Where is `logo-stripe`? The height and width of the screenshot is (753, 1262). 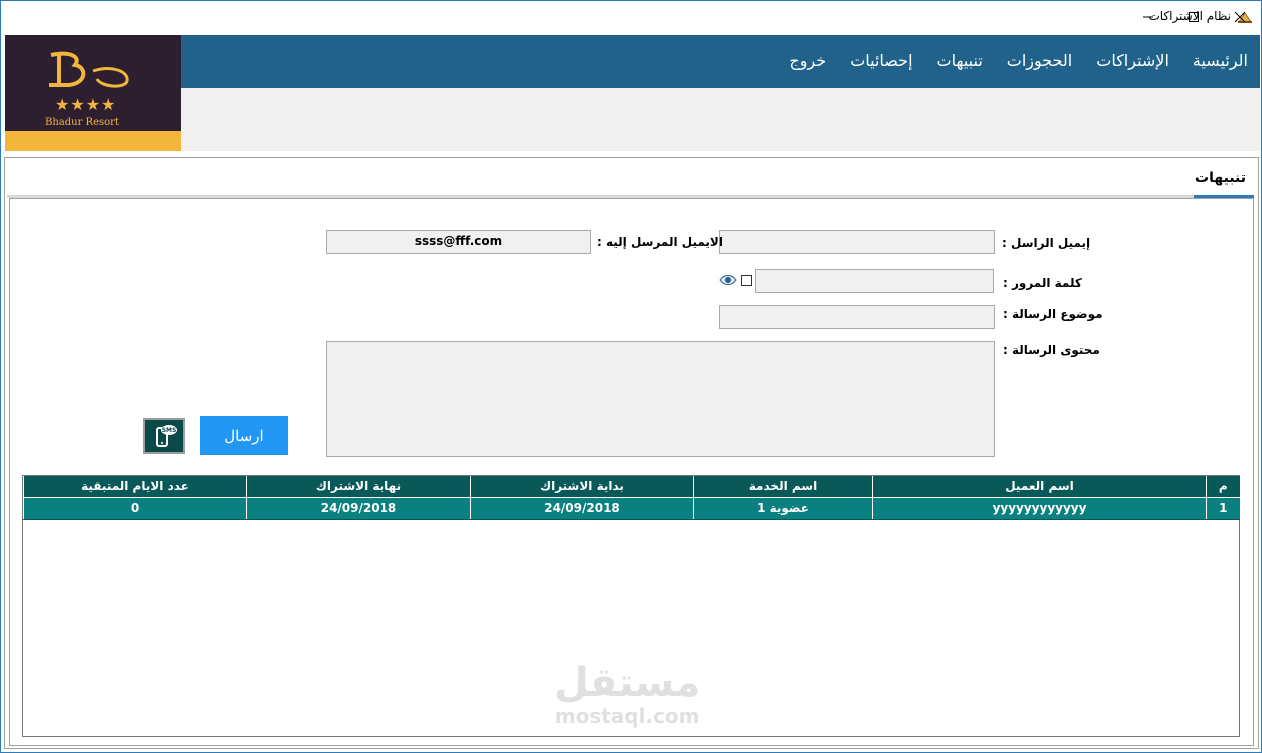 logo-stripe is located at coordinates (93, 143).